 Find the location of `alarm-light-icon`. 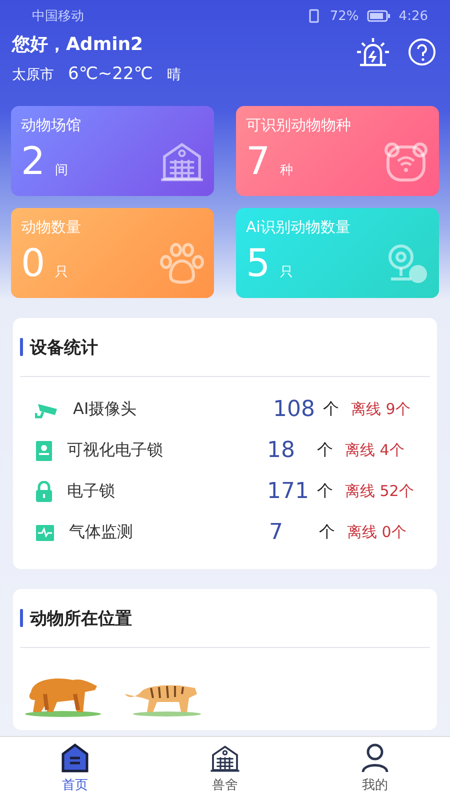

alarm-light-icon is located at coordinates (373, 52).